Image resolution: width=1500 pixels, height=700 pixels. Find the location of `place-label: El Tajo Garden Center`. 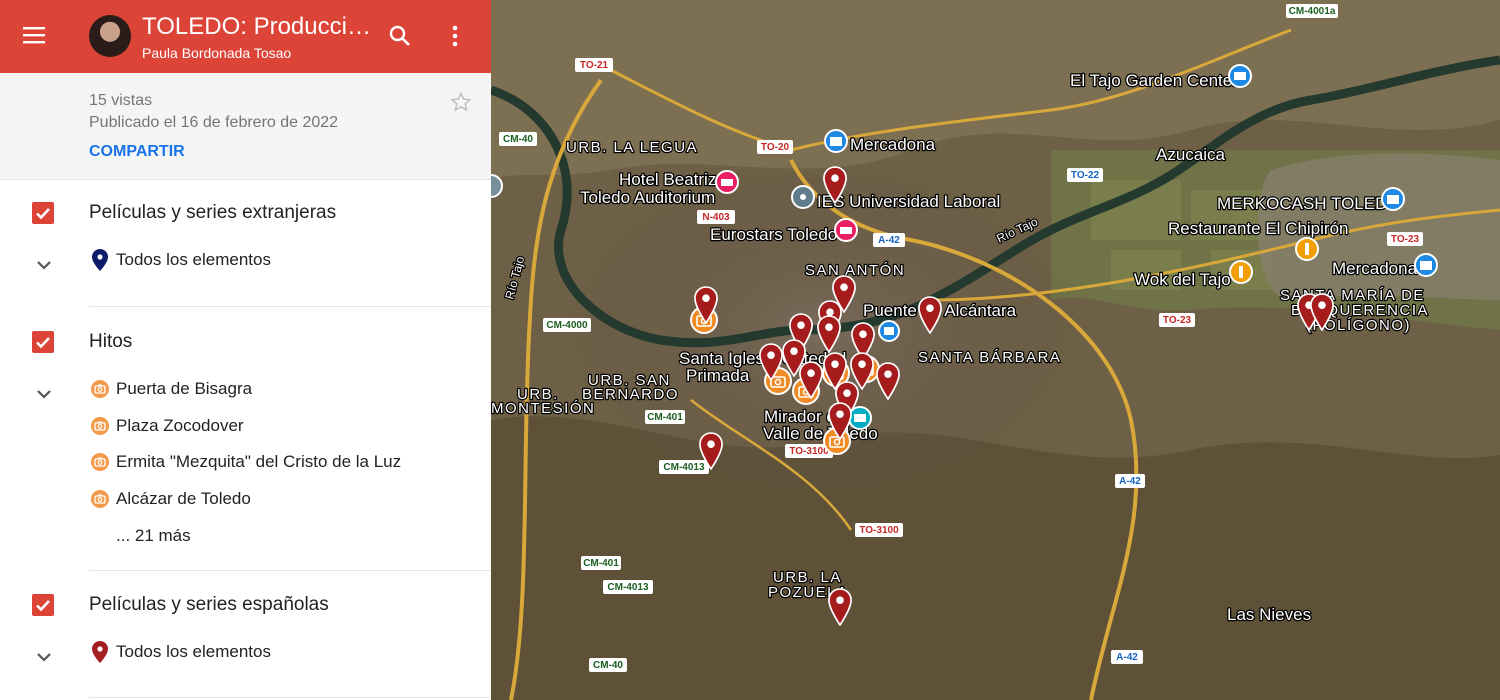

place-label: El Tajo Garden Center is located at coordinates (1154, 80).